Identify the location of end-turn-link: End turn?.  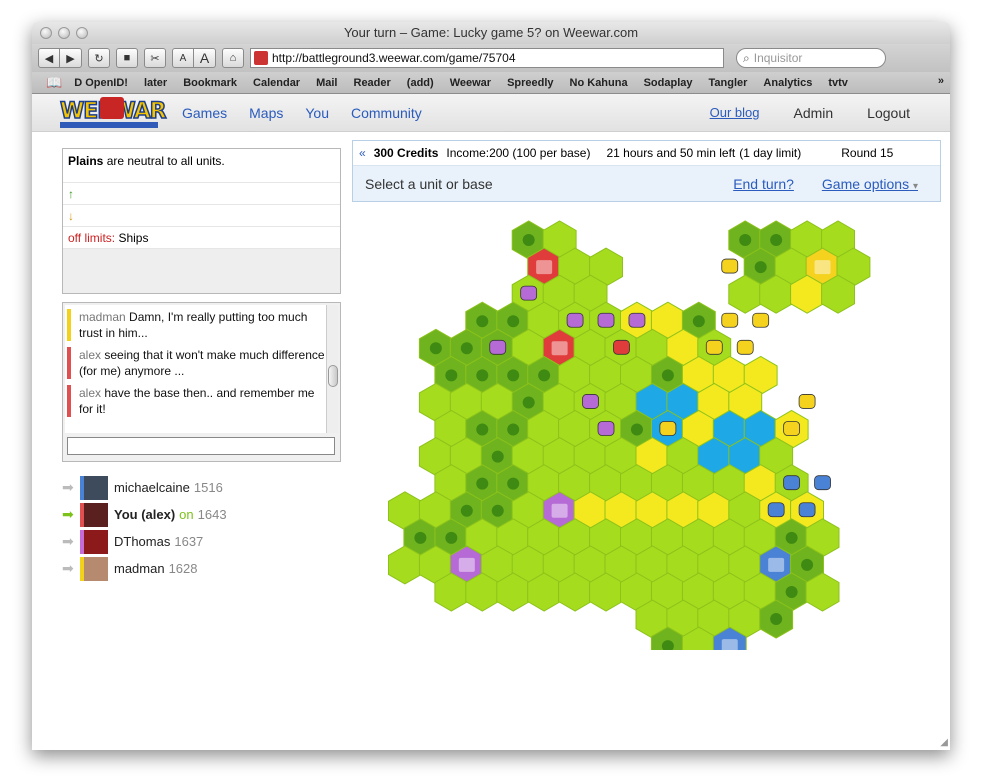
(763, 184).